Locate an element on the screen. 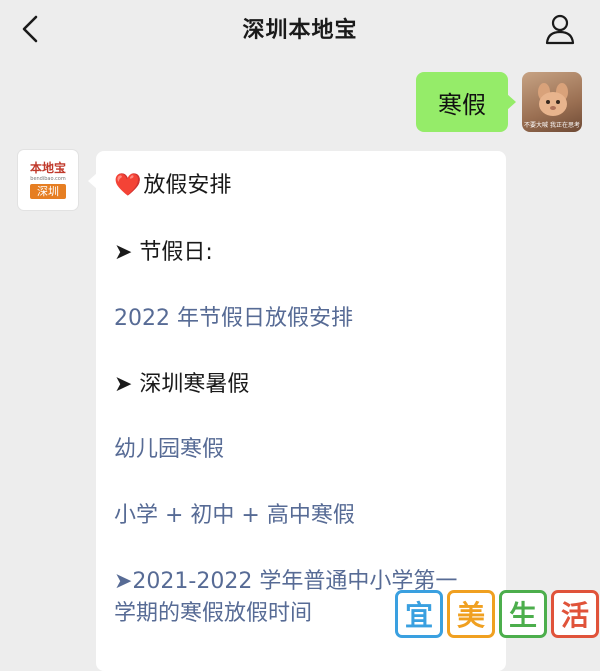 Image resolution: width=600 pixels, height=671 pixels. account-avatar: 本地宝 bendibao.com 深圳 is located at coordinates (48, 180).